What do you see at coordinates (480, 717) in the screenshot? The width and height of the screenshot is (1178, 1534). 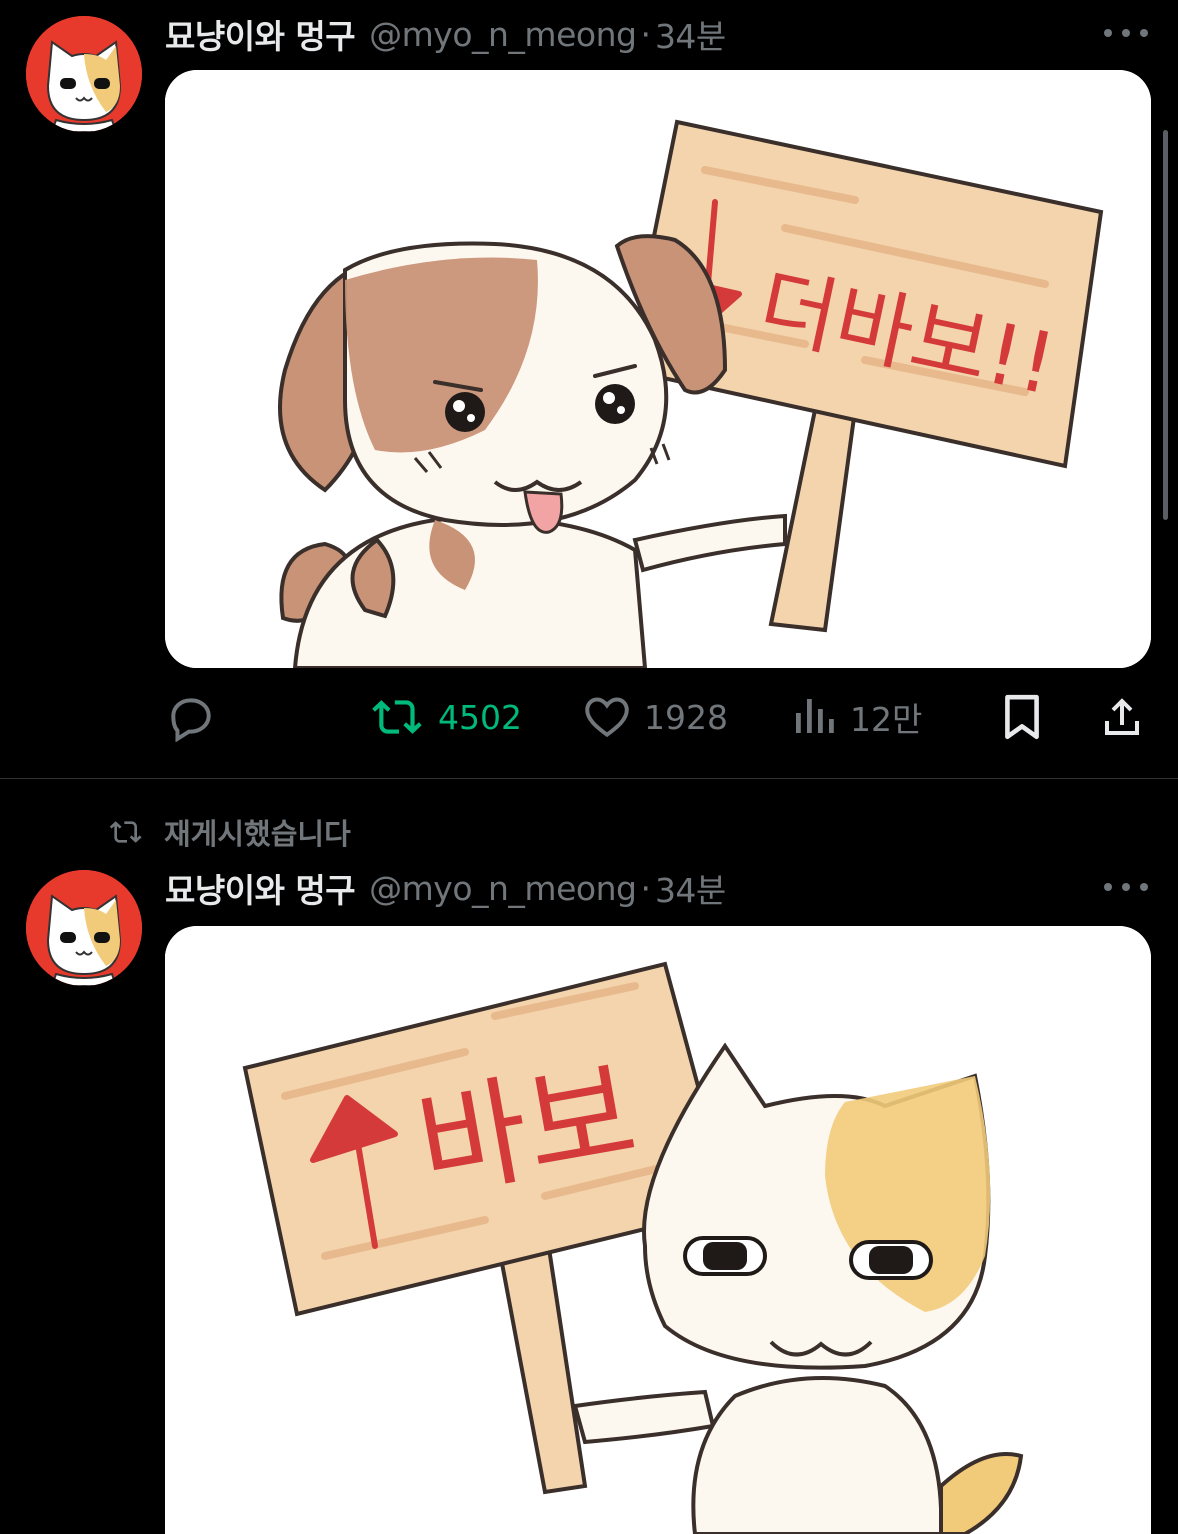 I see `retweet-count: 4502` at bounding box center [480, 717].